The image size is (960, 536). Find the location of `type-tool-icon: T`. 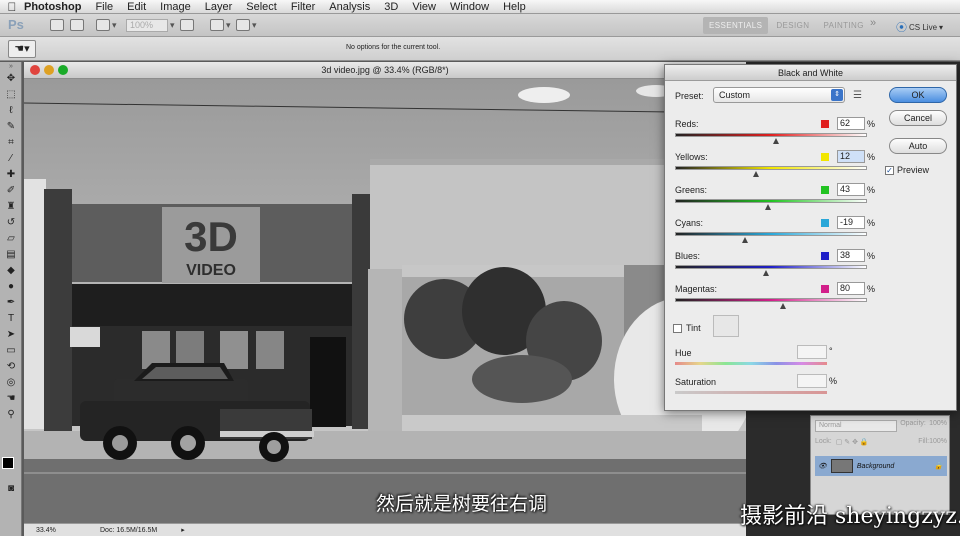

type-tool-icon: T is located at coordinates (11, 318).